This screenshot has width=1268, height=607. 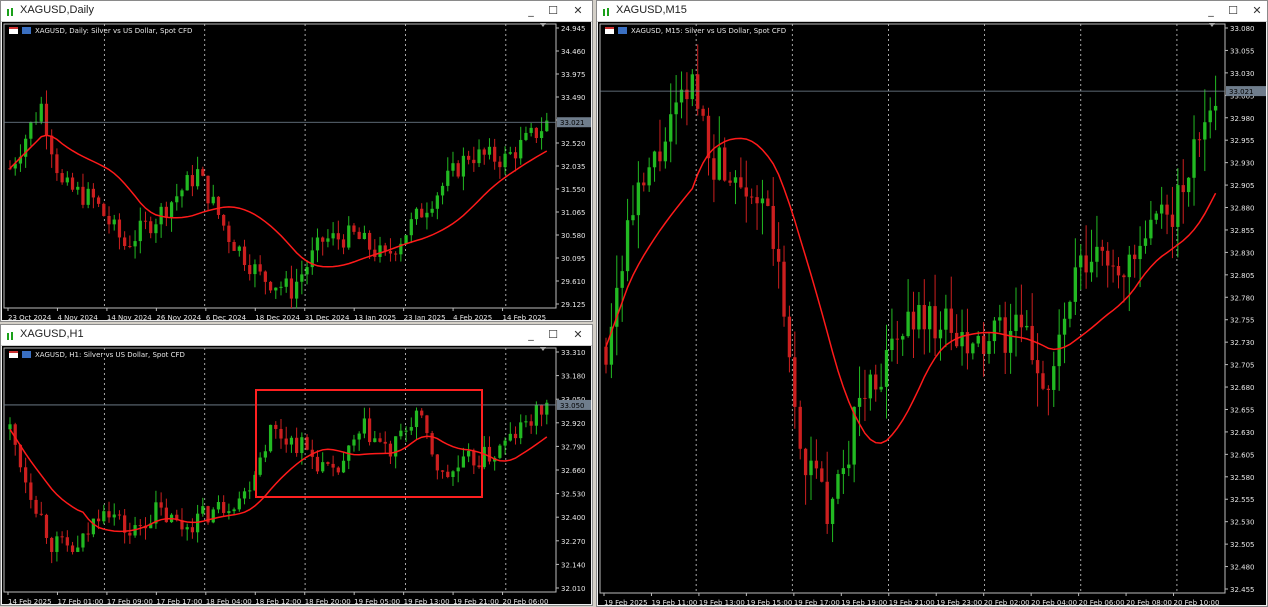 I want to click on symbol-icon, so click(x=622, y=30).